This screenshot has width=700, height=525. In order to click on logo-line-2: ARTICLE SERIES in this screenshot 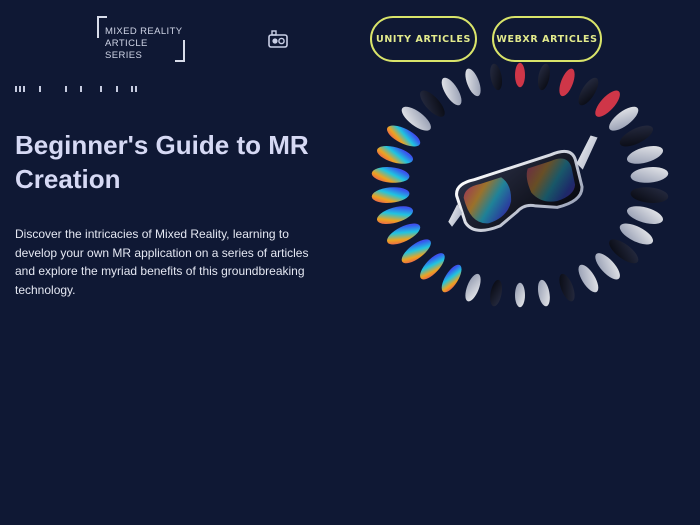, I will do `click(126, 49)`.